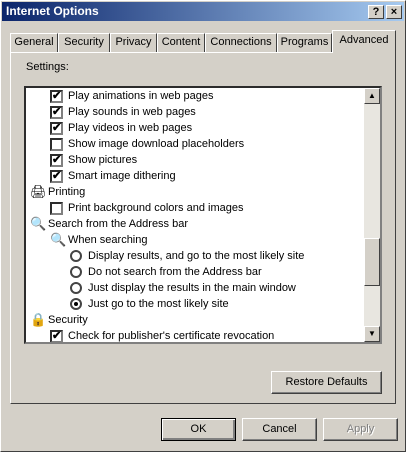 The width and height of the screenshot is (406, 452). I want to click on category-label: Security, so click(68, 320).